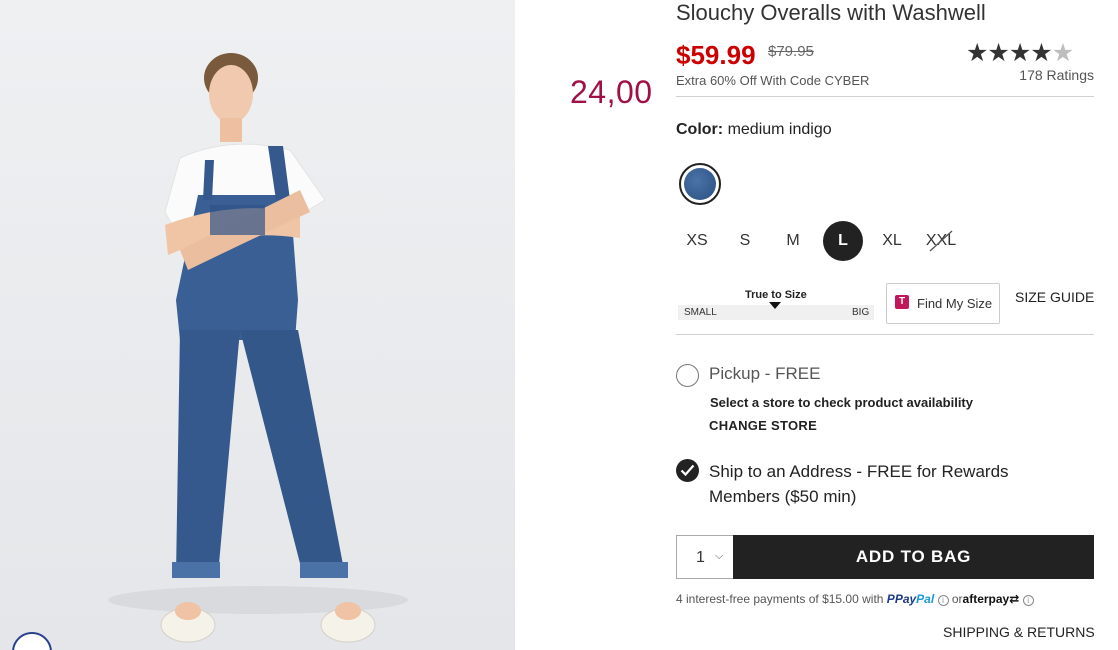 This screenshot has height=650, width=1118. What do you see at coordinates (700, 557) in the screenshot?
I see `quantity-value: 1` at bounding box center [700, 557].